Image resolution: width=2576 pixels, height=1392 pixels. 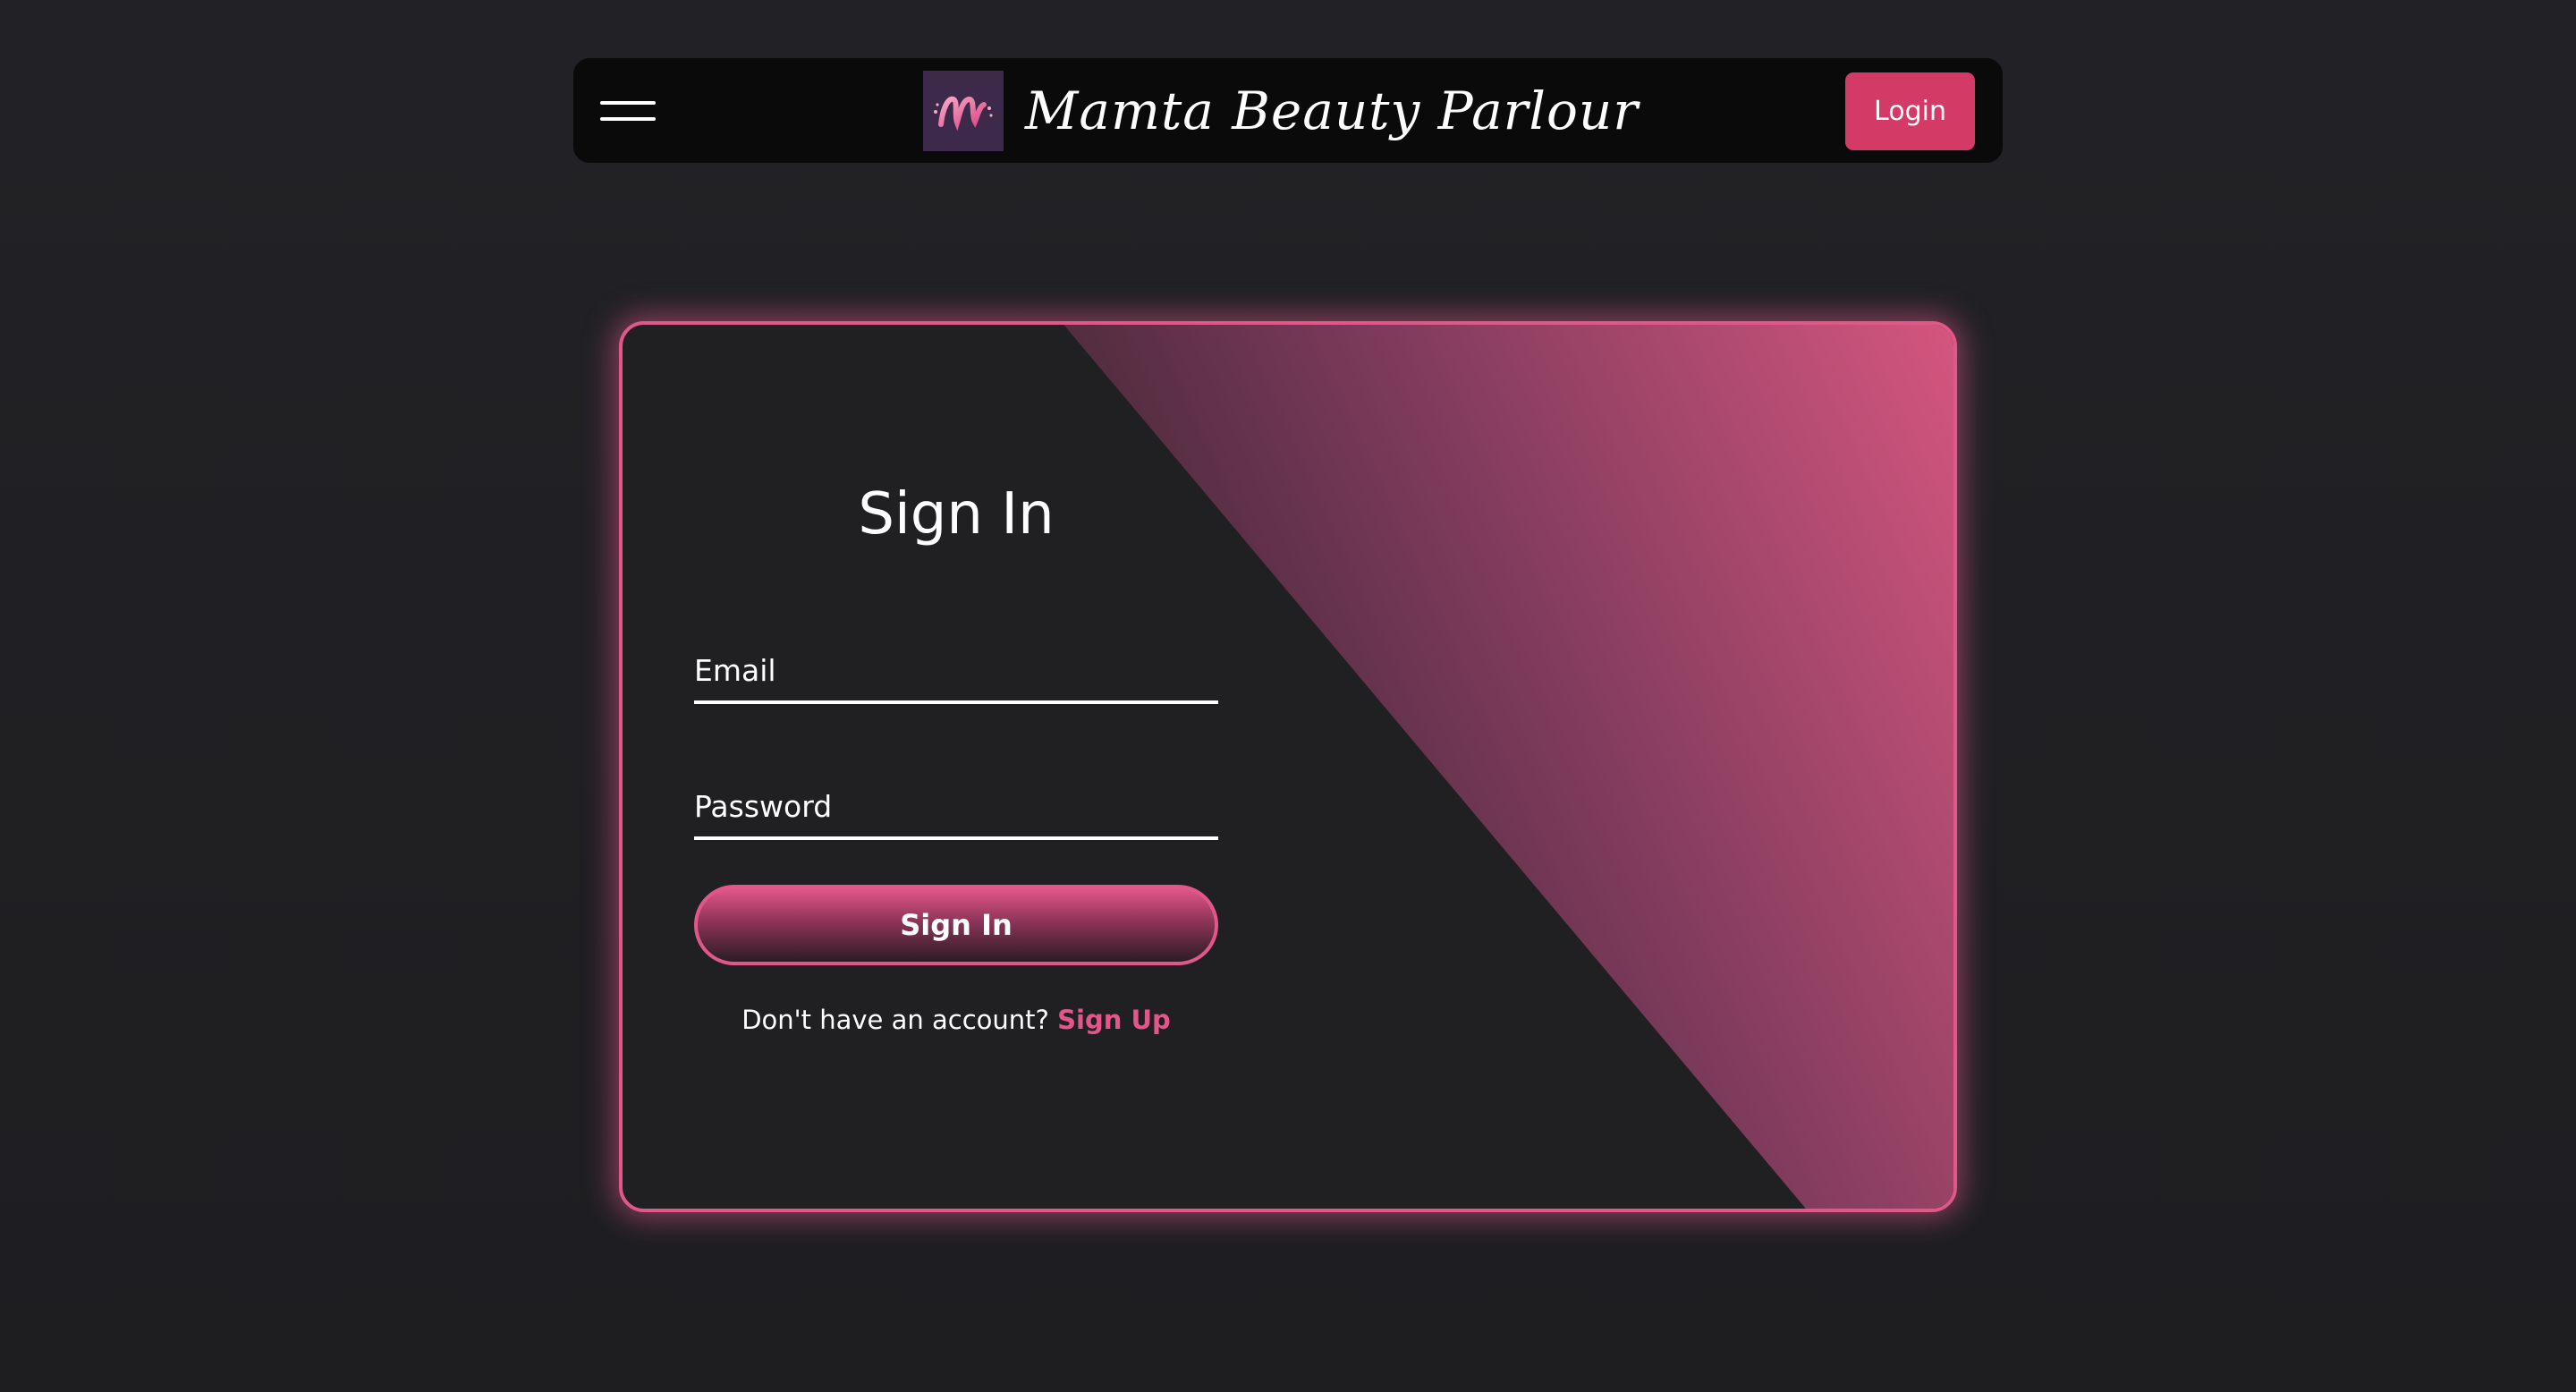 I want to click on hamburger-menu-icon, so click(x=628, y=111).